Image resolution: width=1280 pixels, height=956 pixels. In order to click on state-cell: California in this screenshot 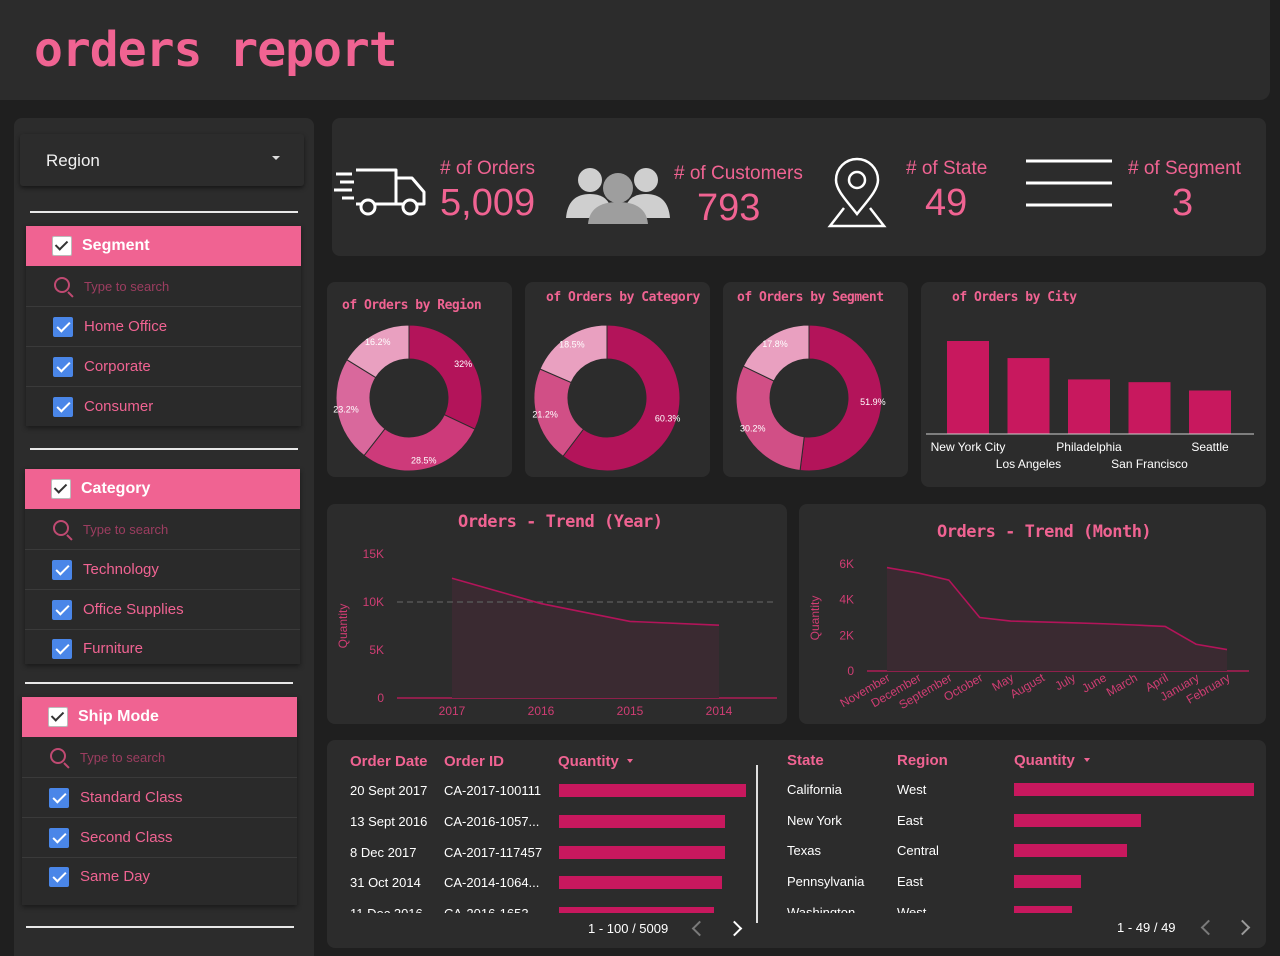, I will do `click(814, 789)`.